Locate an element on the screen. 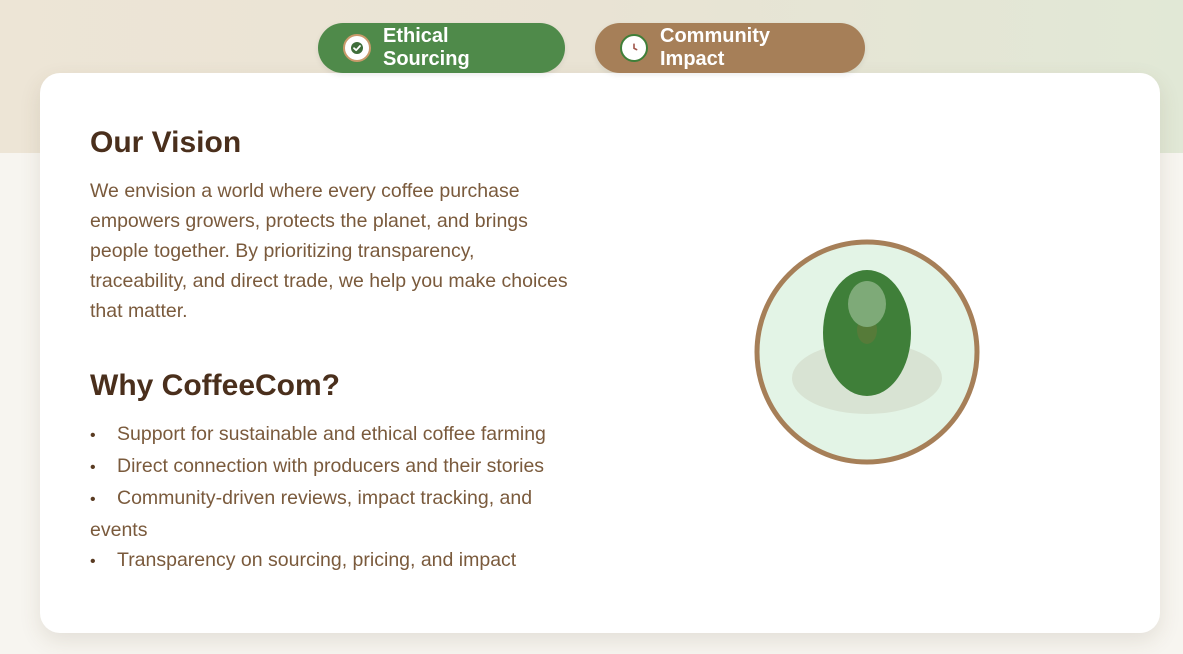 This screenshot has height=654, width=1183. coffee-bean-icon is located at coordinates (867, 352).